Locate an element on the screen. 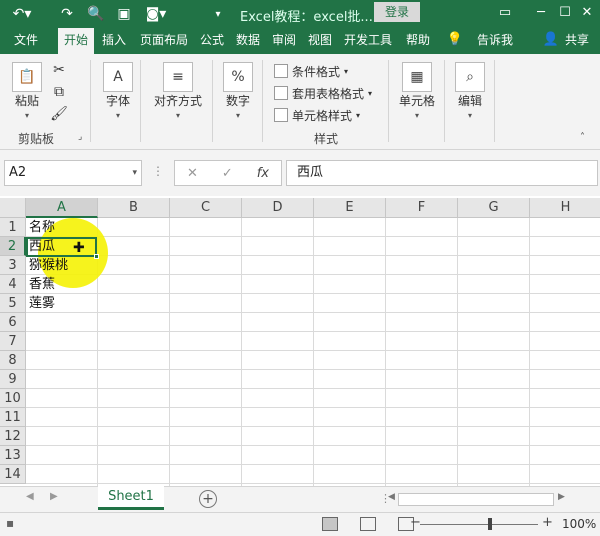  cancel-icon: ✕ is located at coordinates (192, 173).